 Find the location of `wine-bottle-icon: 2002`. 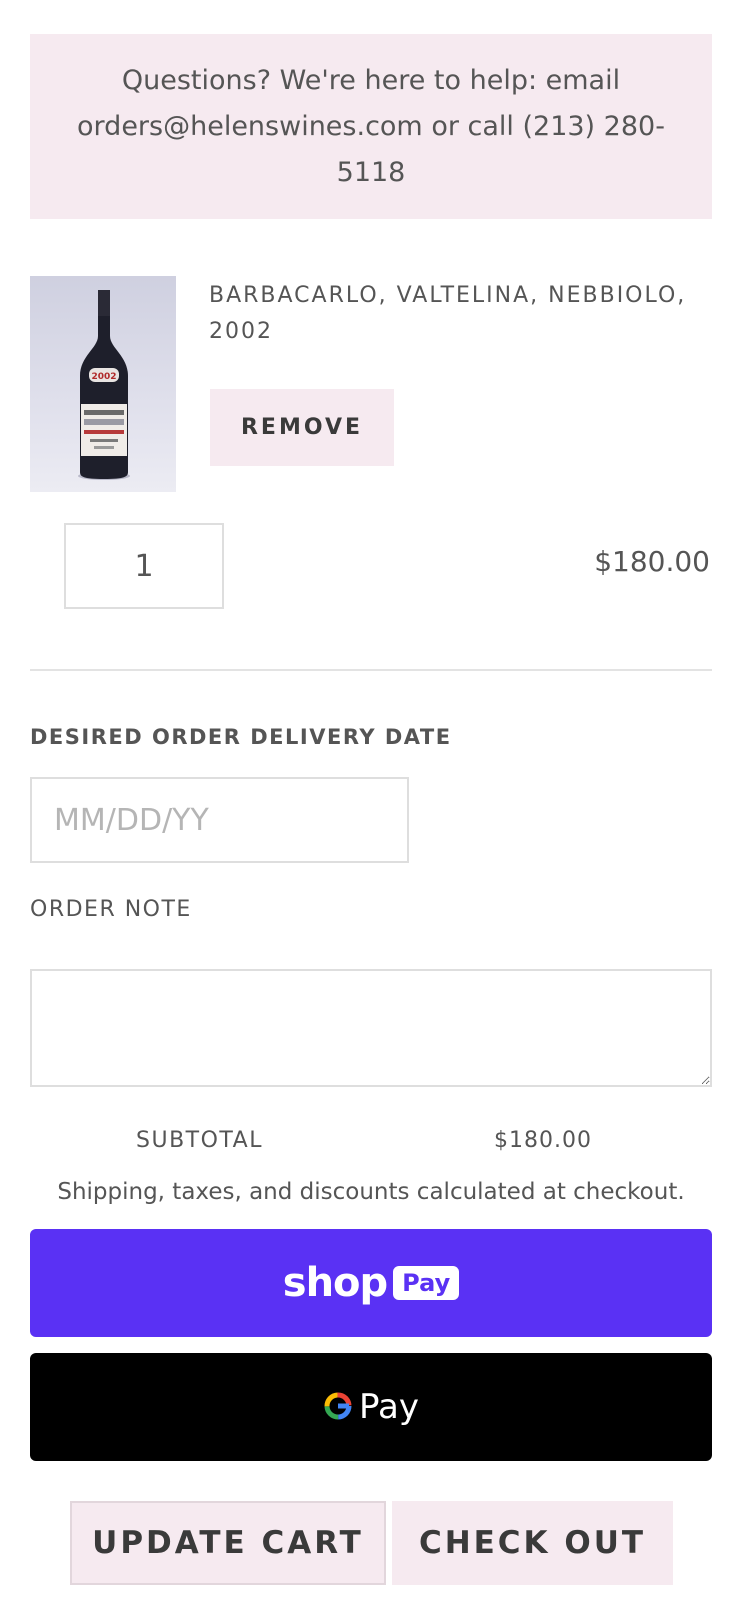

wine-bottle-icon: 2002 is located at coordinates (104, 385).